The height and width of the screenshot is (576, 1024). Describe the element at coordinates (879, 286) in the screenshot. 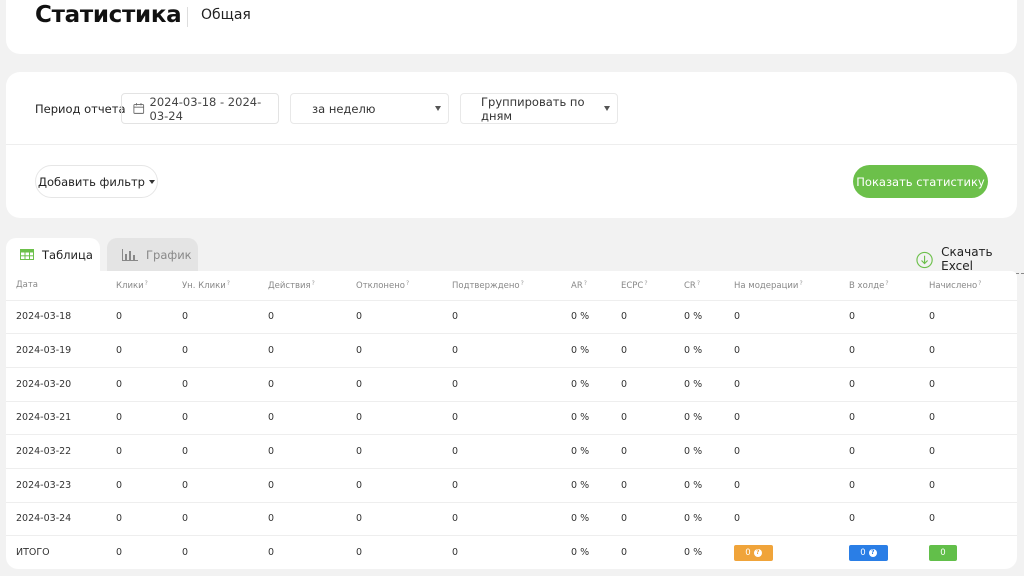

I see `column-header: В холде?` at that location.